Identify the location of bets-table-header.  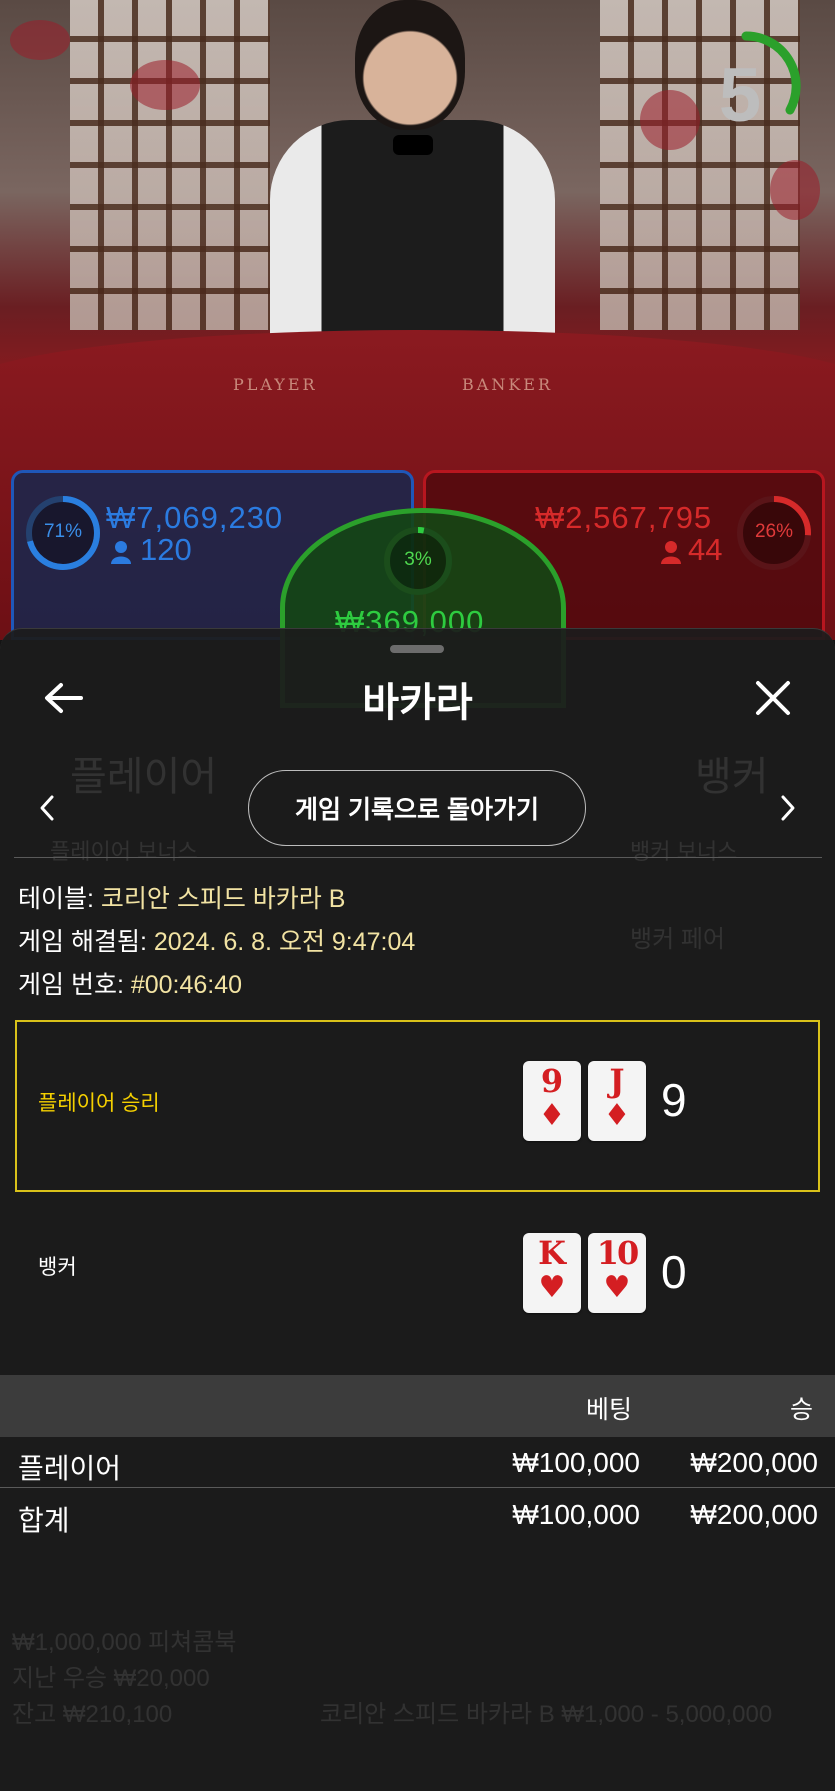
(417, 1406).